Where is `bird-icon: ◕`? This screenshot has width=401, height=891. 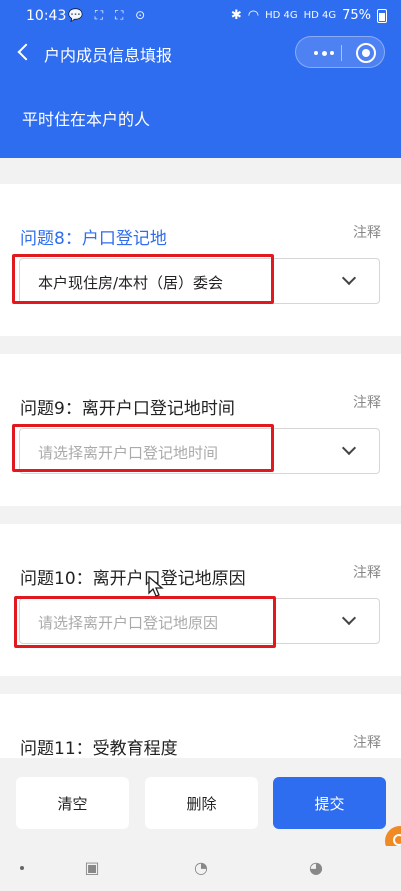 bird-icon: ◕ is located at coordinates (316, 868).